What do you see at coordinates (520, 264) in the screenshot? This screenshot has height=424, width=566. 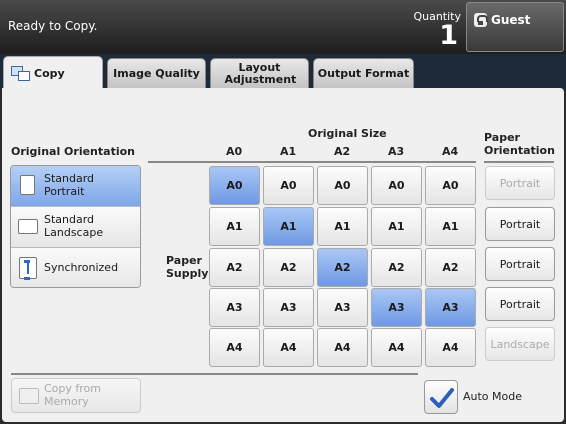 I see `paper-orientation-button-3: Portrait` at bounding box center [520, 264].